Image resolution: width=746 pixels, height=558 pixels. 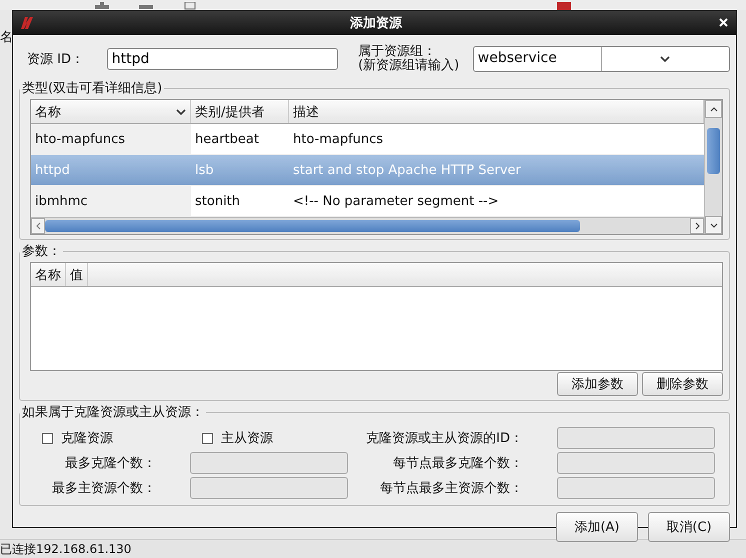 What do you see at coordinates (240, 111) in the screenshot?
I see `column-header: 类别/提供者` at bounding box center [240, 111].